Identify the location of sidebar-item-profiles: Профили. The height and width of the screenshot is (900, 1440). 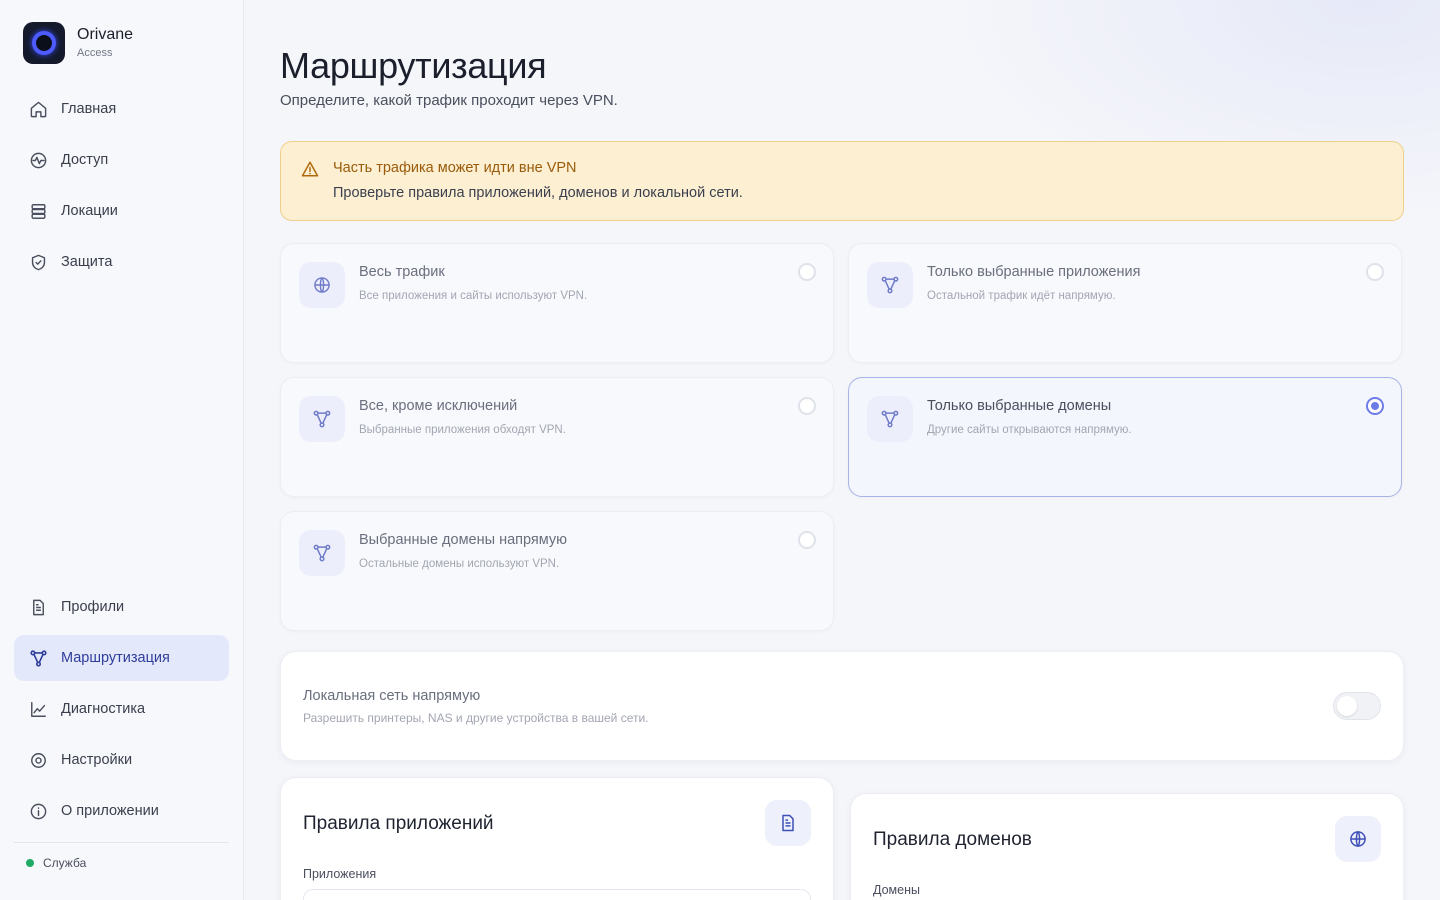
(121, 607).